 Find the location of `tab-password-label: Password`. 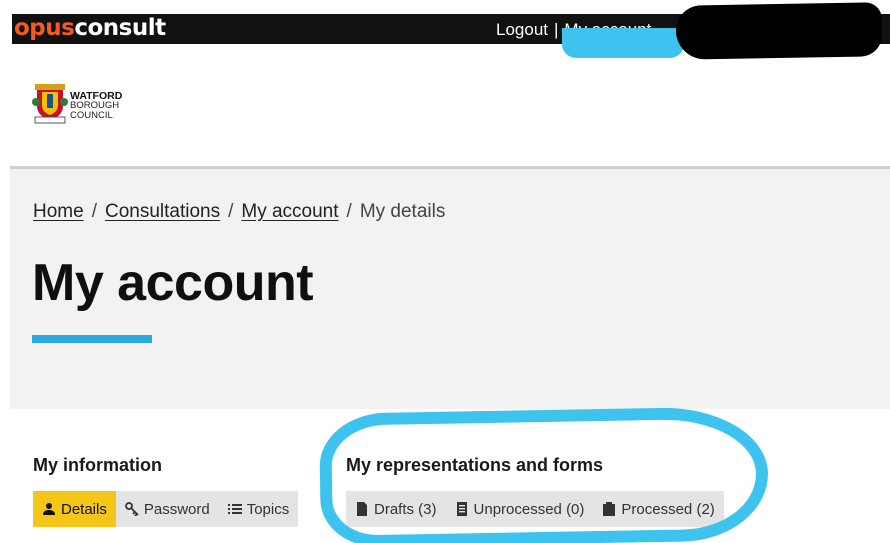

tab-password-label: Password is located at coordinates (176, 509).